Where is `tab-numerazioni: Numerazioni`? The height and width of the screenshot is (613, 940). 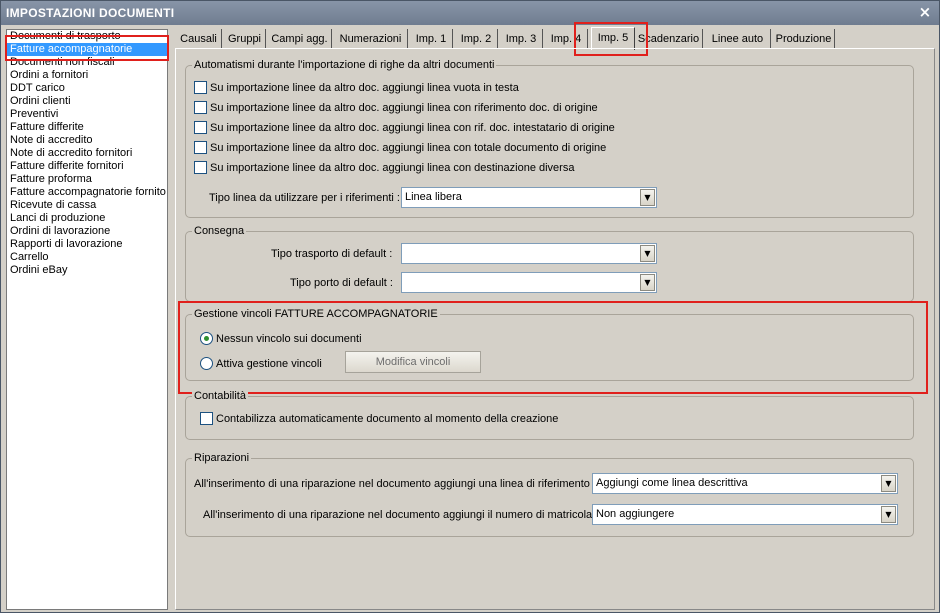 tab-numerazioni: Numerazioni is located at coordinates (371, 39).